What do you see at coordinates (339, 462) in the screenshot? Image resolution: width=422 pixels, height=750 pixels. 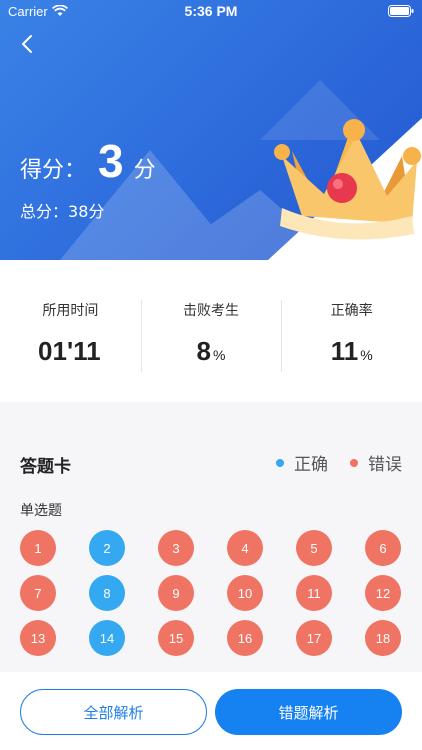 I see `legend: 正确 错误` at bounding box center [339, 462].